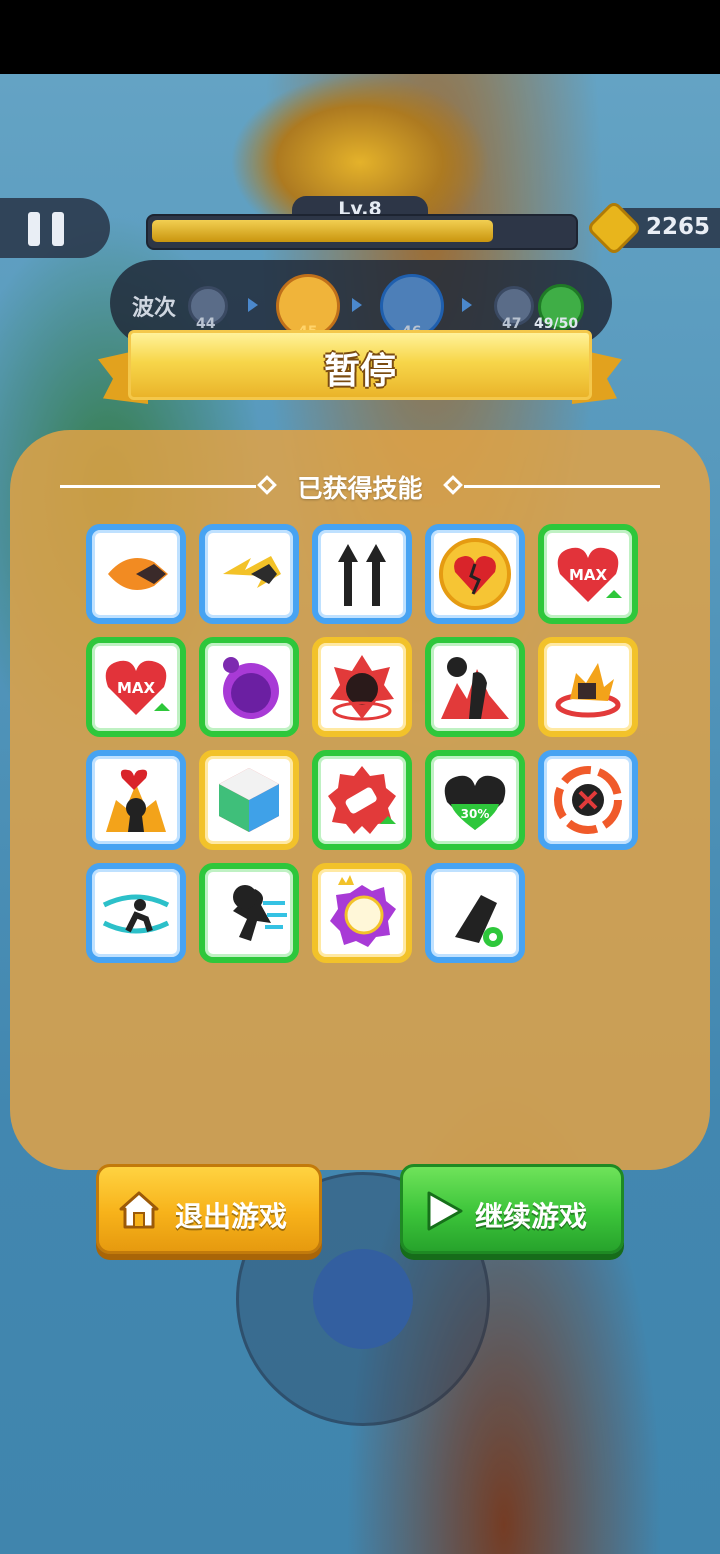  I want to click on pause-button, so click(55, 228).